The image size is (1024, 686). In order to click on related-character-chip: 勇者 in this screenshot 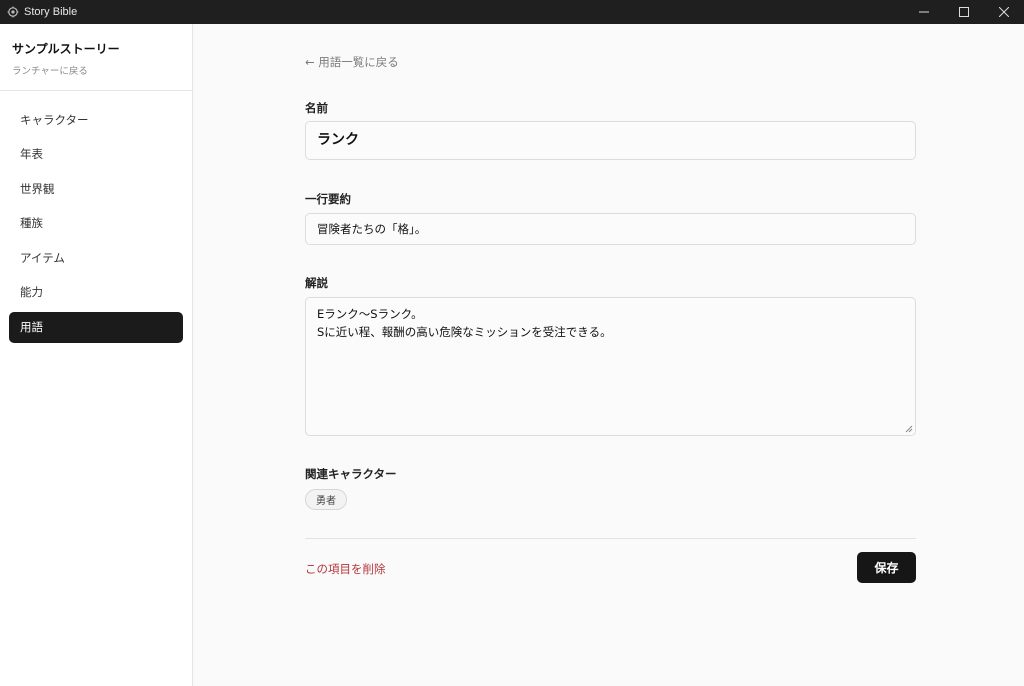, I will do `click(326, 499)`.